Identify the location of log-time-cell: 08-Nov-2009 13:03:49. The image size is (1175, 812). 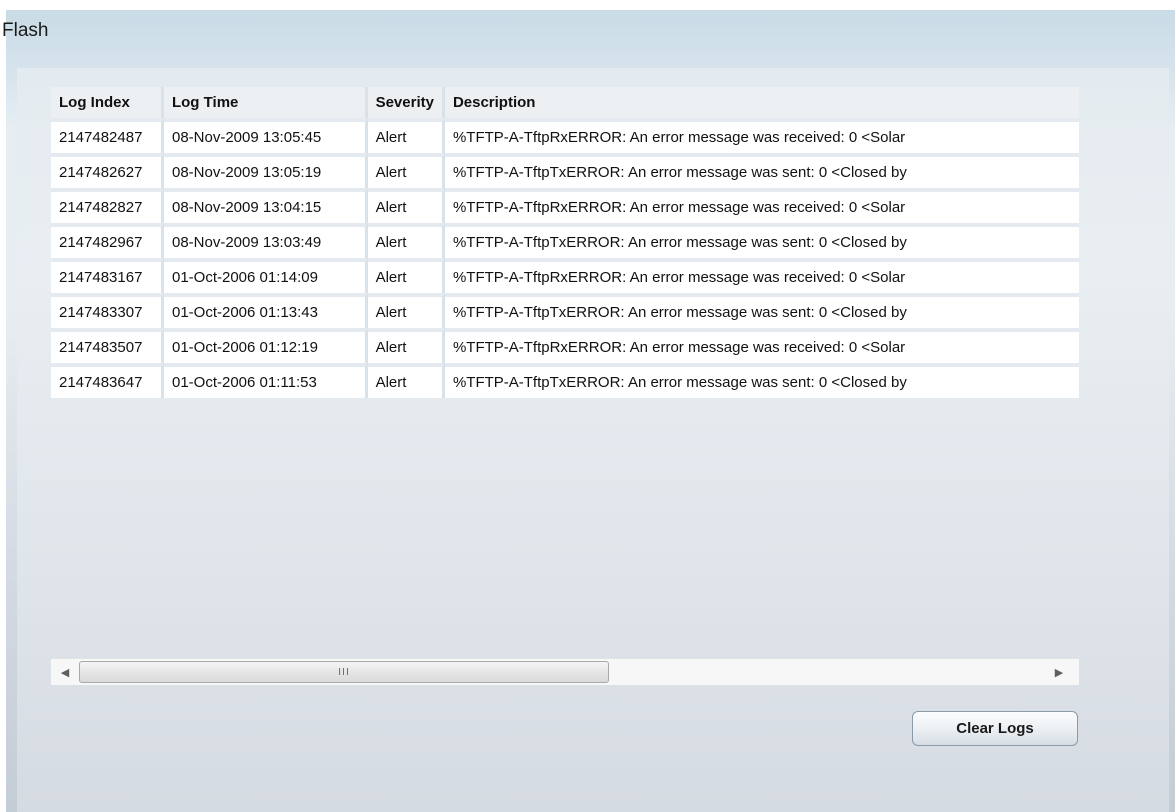
(265, 240).